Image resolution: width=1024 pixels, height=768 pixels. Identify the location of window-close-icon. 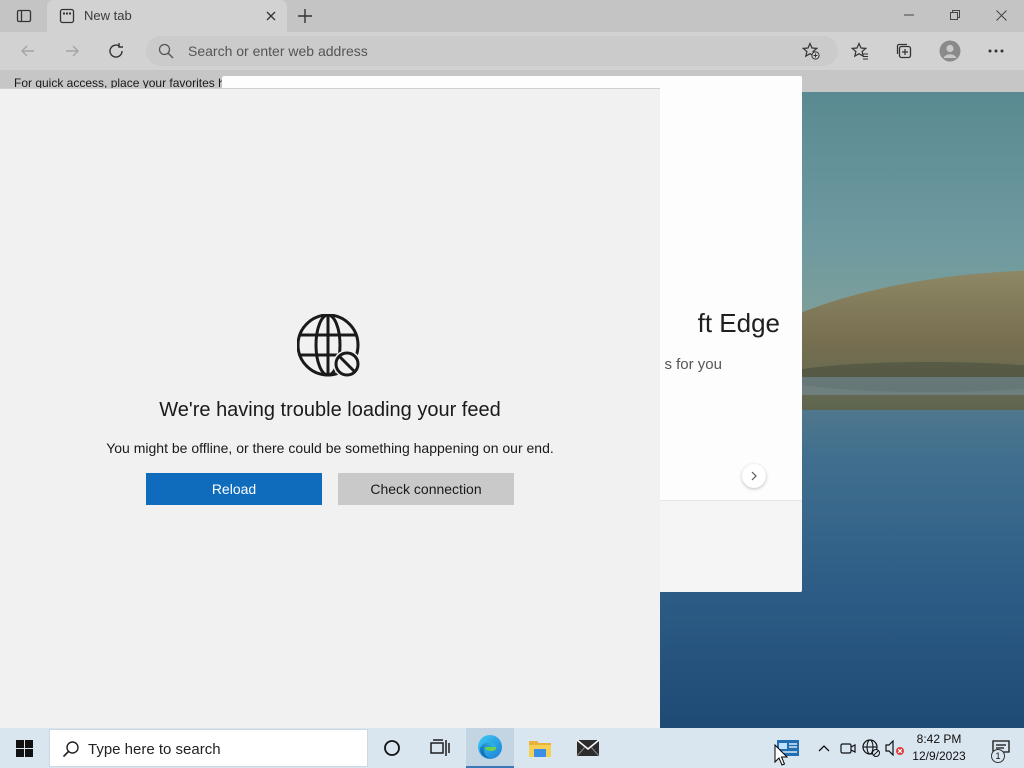
(1001, 15).